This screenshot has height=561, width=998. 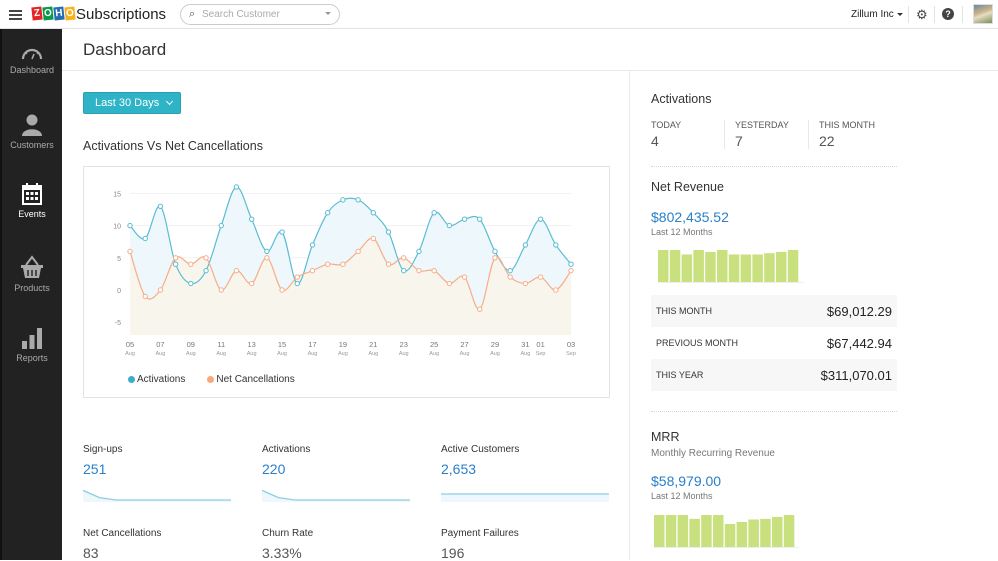 What do you see at coordinates (983, 14) in the screenshot?
I see `user-avatar` at bounding box center [983, 14].